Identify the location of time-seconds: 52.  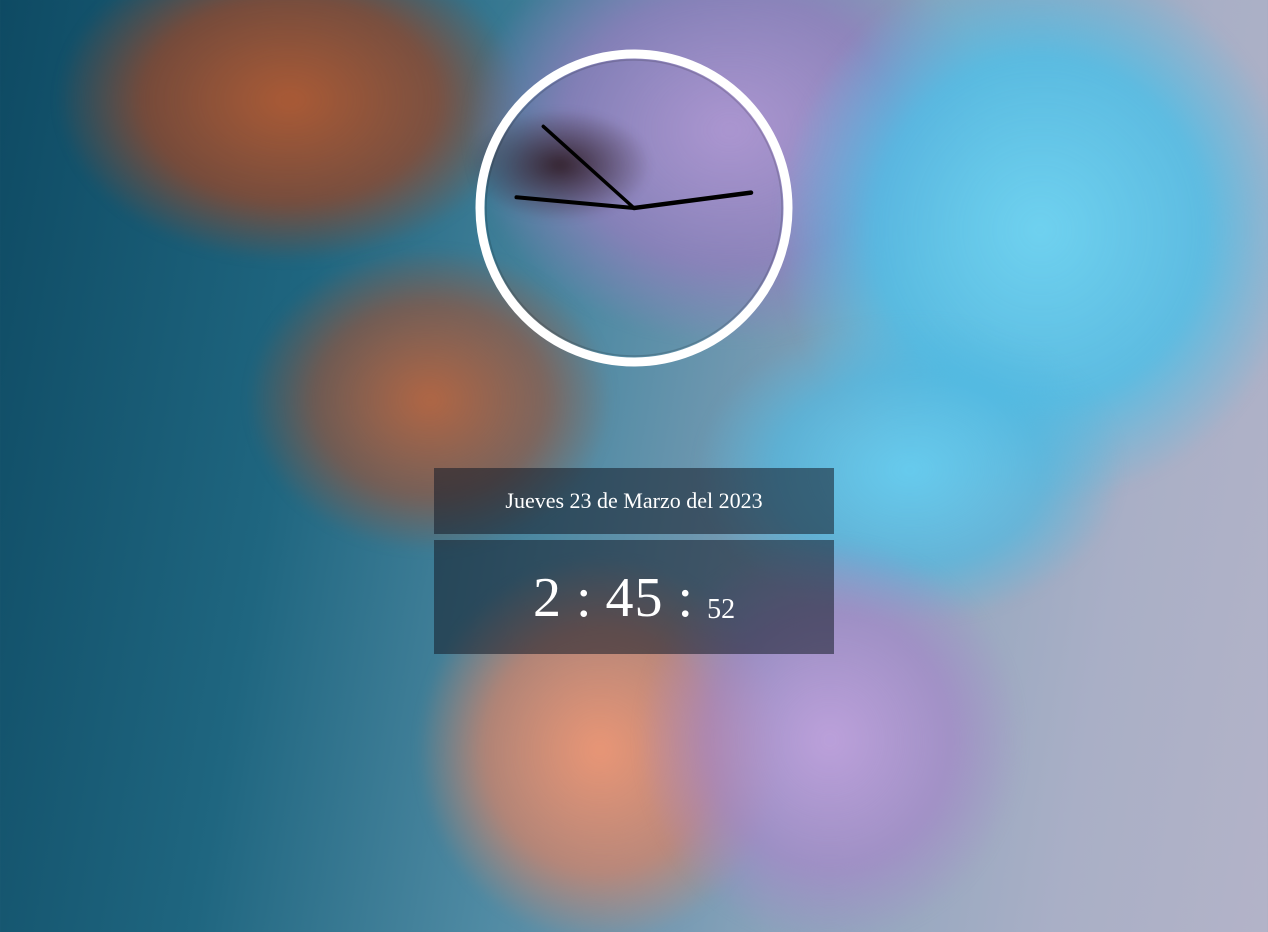
(721, 609).